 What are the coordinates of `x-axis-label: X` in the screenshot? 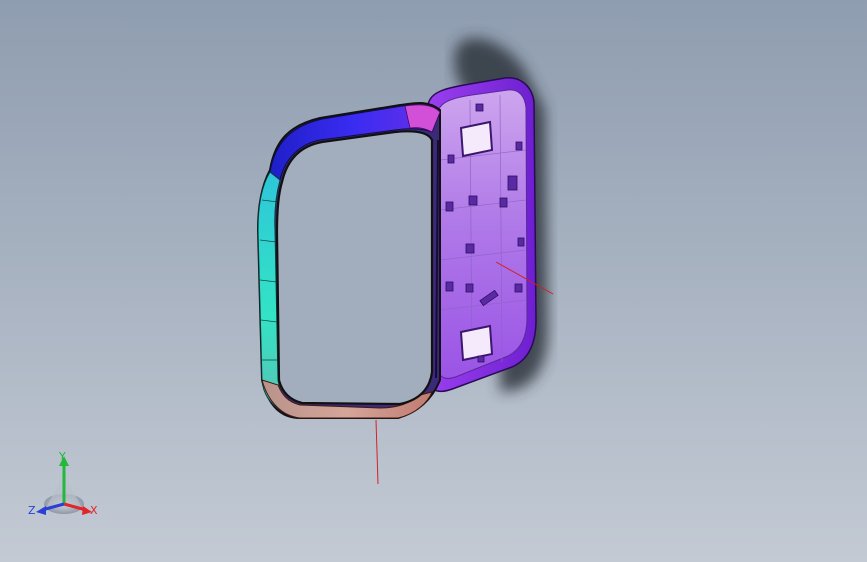 It's located at (94, 510).